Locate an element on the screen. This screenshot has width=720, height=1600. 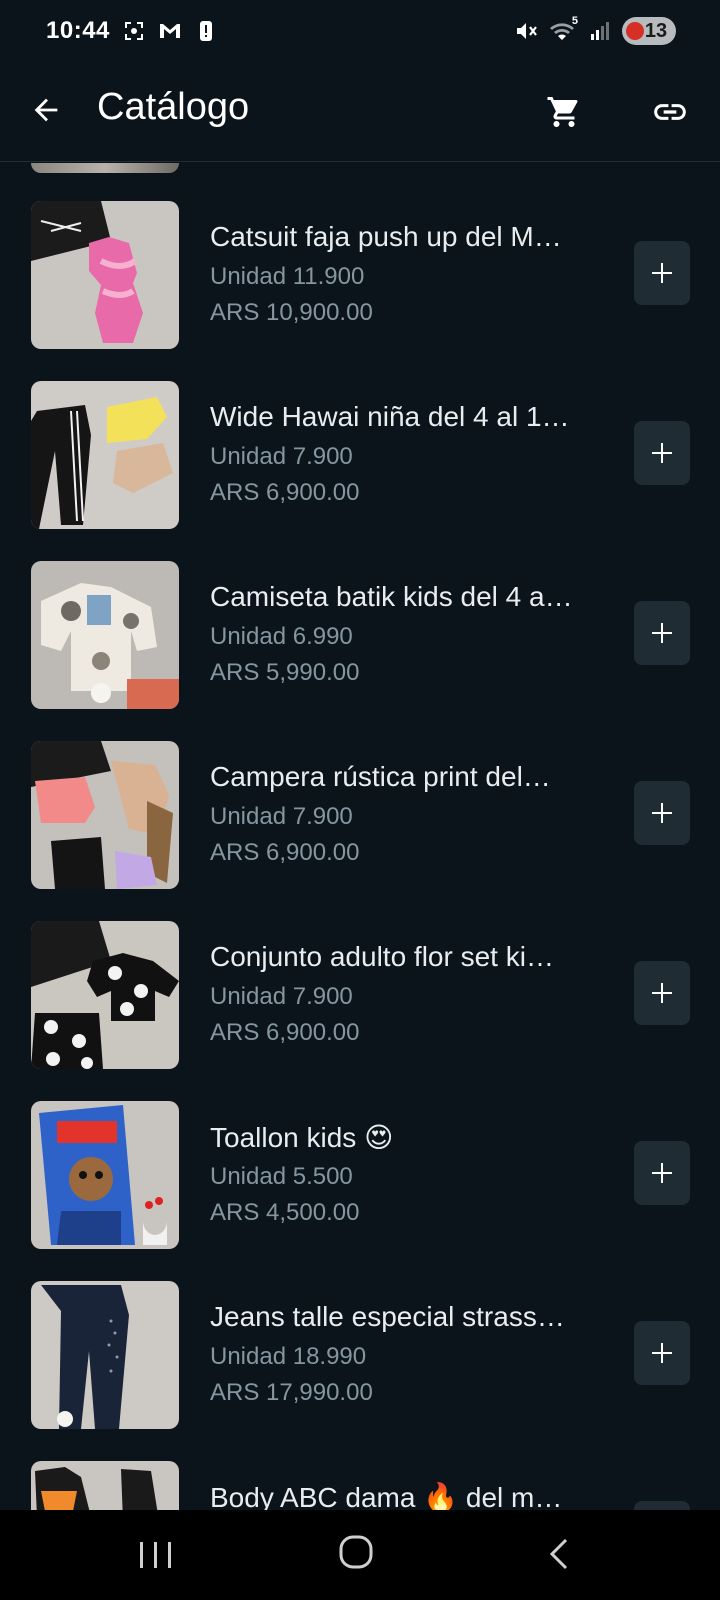
app-bar: Catálogo is located at coordinates (360, 112).